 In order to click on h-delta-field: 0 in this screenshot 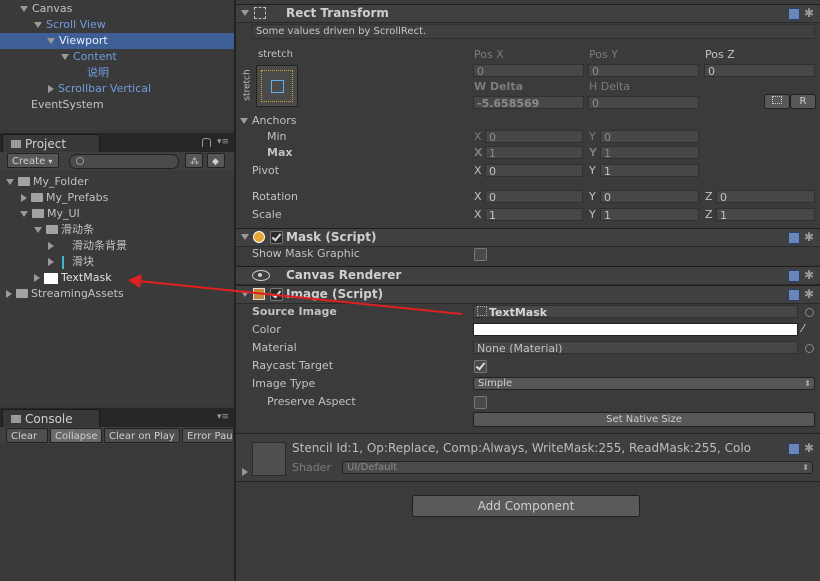, I will do `click(643, 102)`.